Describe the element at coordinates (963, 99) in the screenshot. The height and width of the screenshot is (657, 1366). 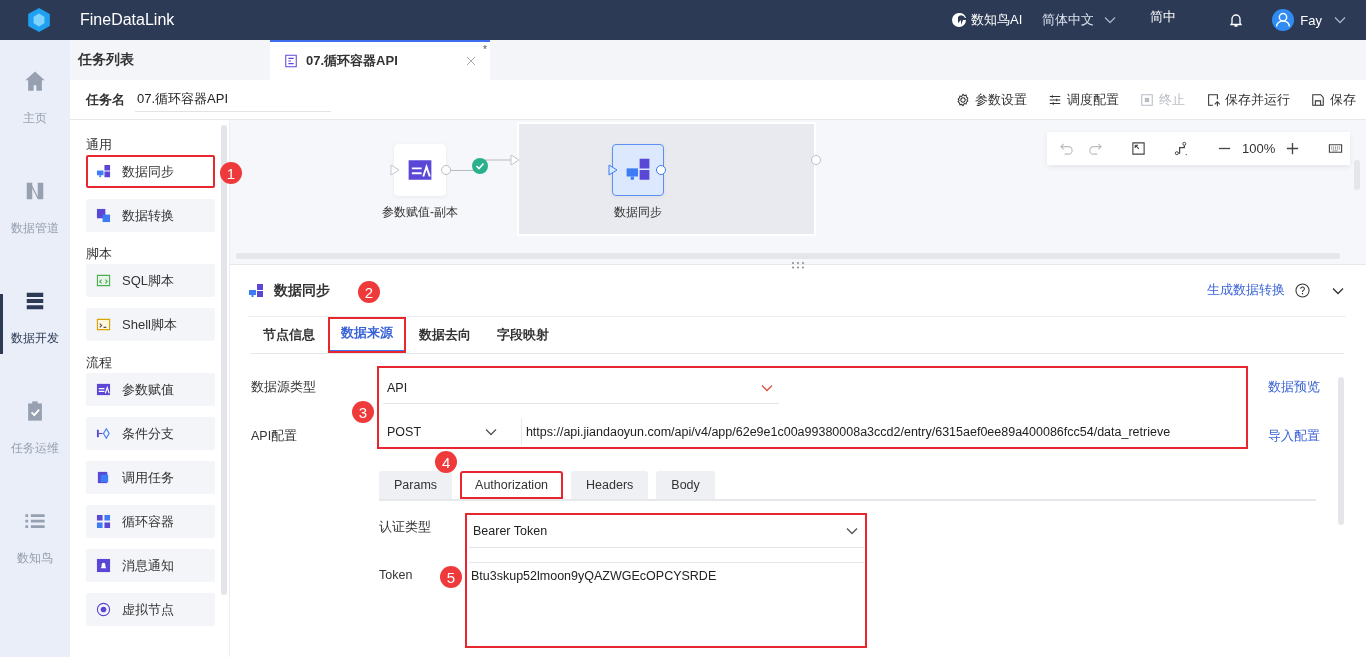
I see `settings-icon` at that location.